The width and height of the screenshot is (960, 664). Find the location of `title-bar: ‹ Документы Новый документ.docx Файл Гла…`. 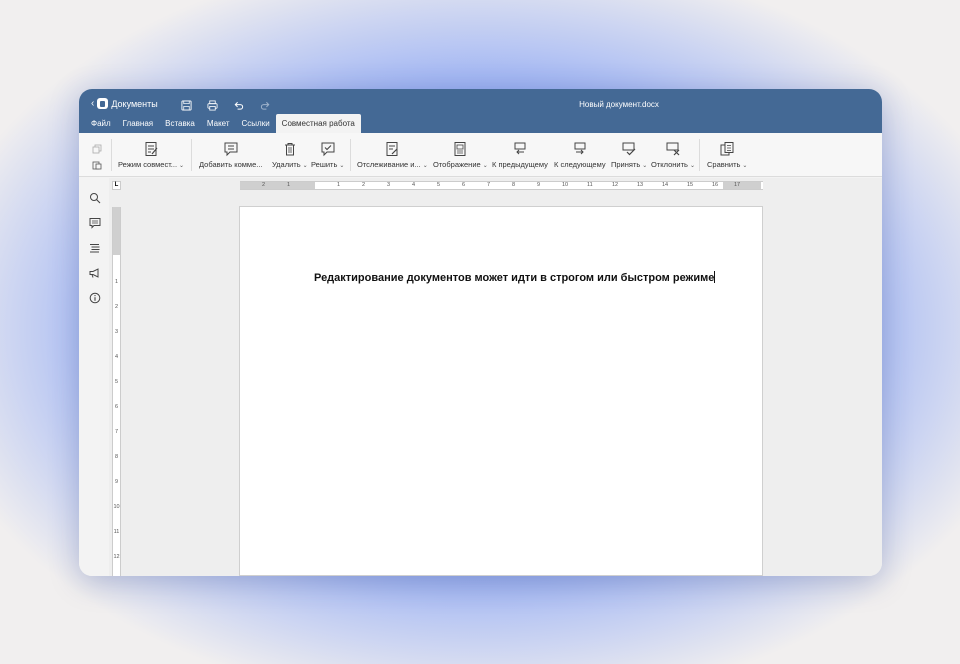

title-bar: ‹ Документы Новый документ.docx Файл Гла… is located at coordinates (480, 111).